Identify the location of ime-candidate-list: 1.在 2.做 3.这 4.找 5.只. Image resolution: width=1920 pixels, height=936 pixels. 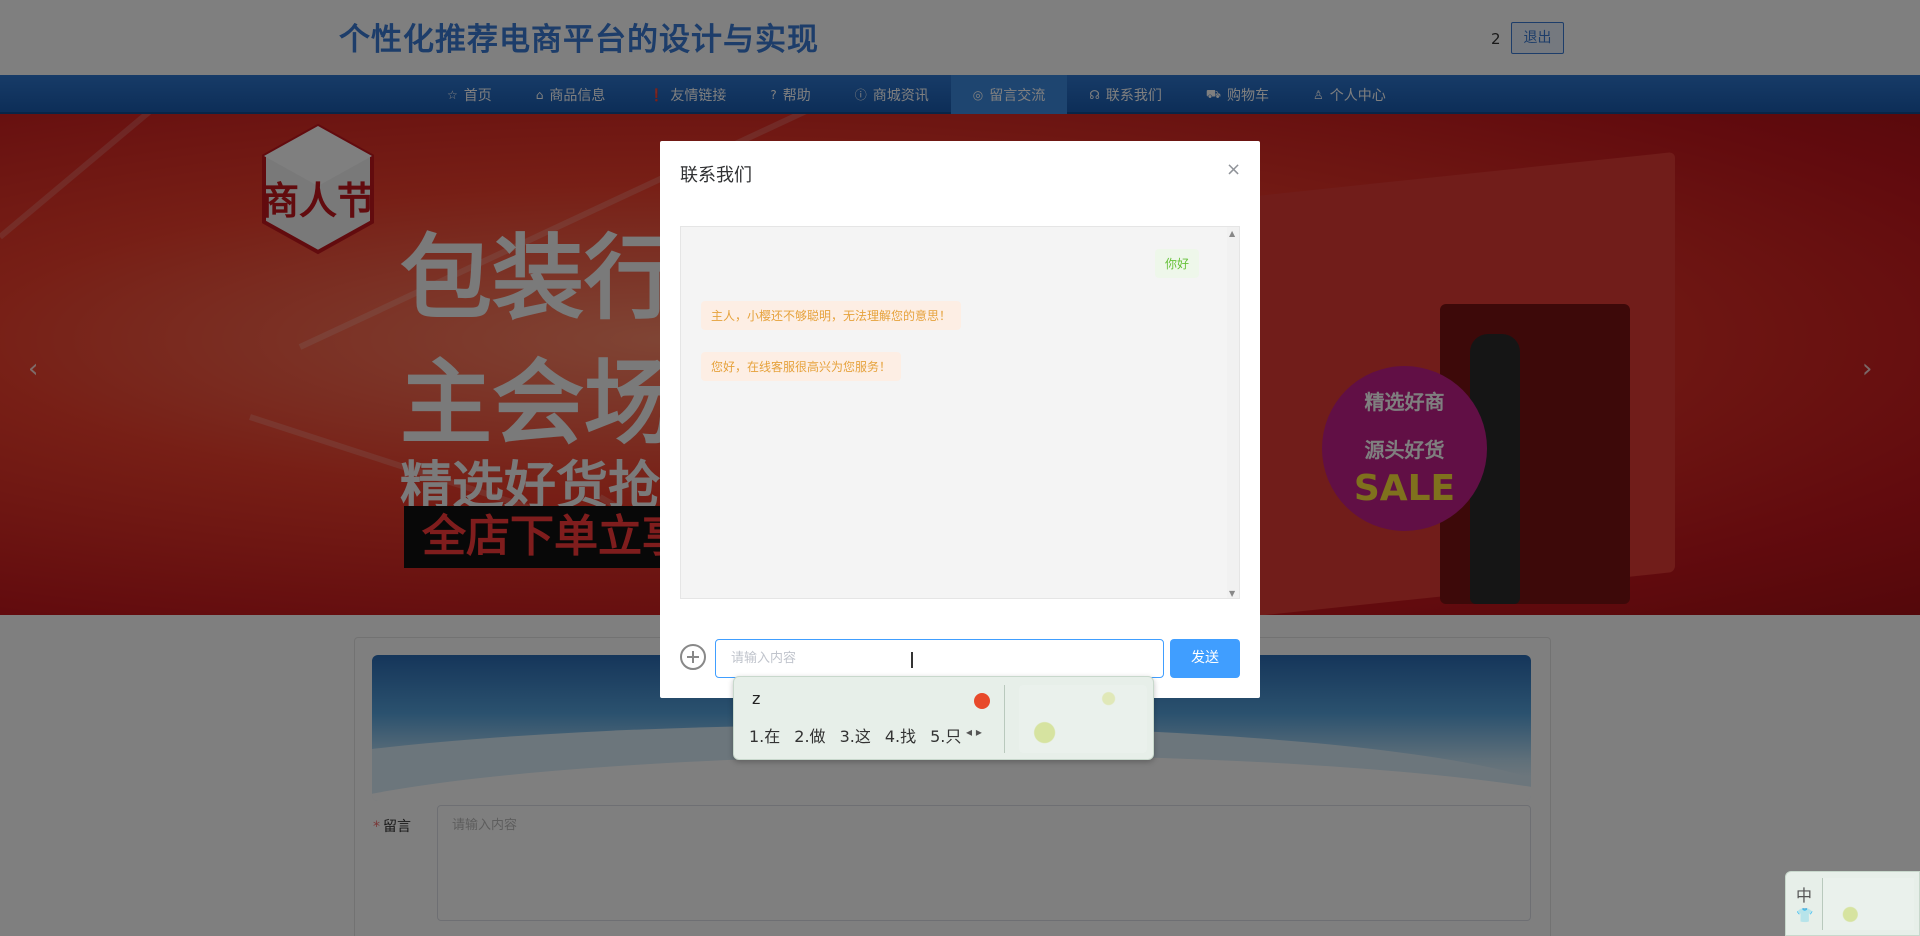
(862, 735).